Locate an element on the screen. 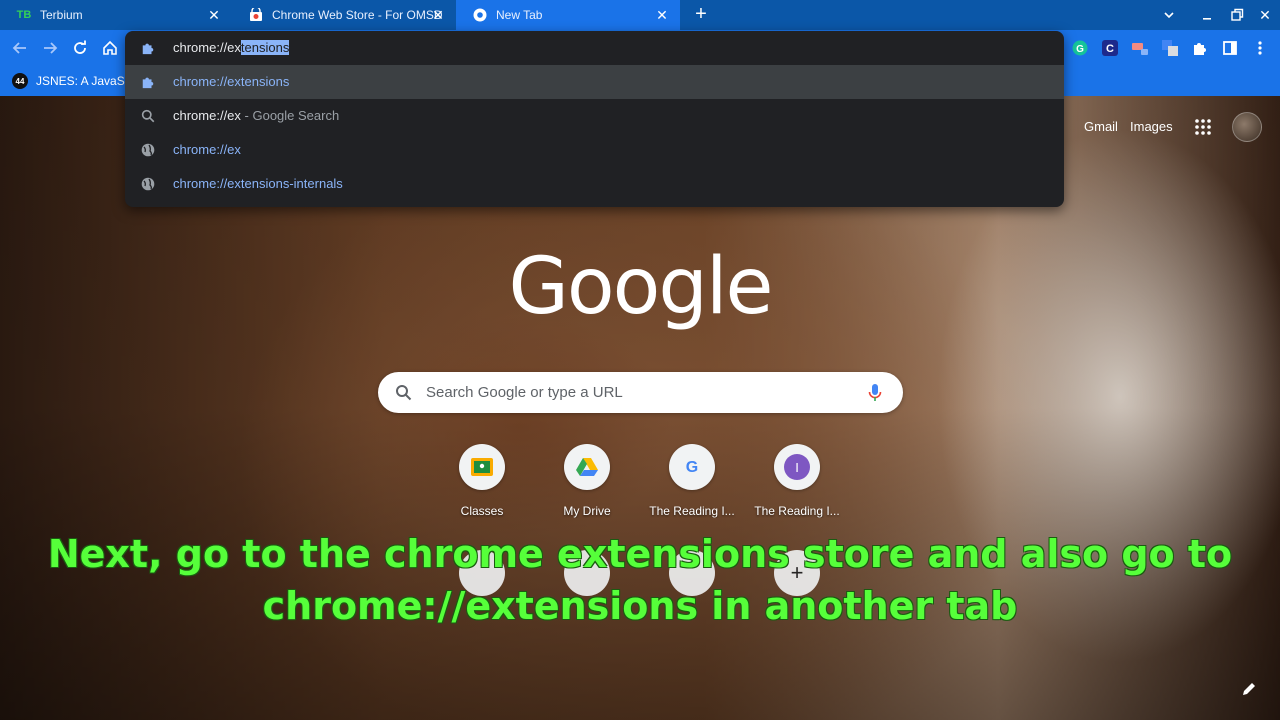 This screenshot has width=1280, height=720. restore-icon is located at coordinates (1237, 15).